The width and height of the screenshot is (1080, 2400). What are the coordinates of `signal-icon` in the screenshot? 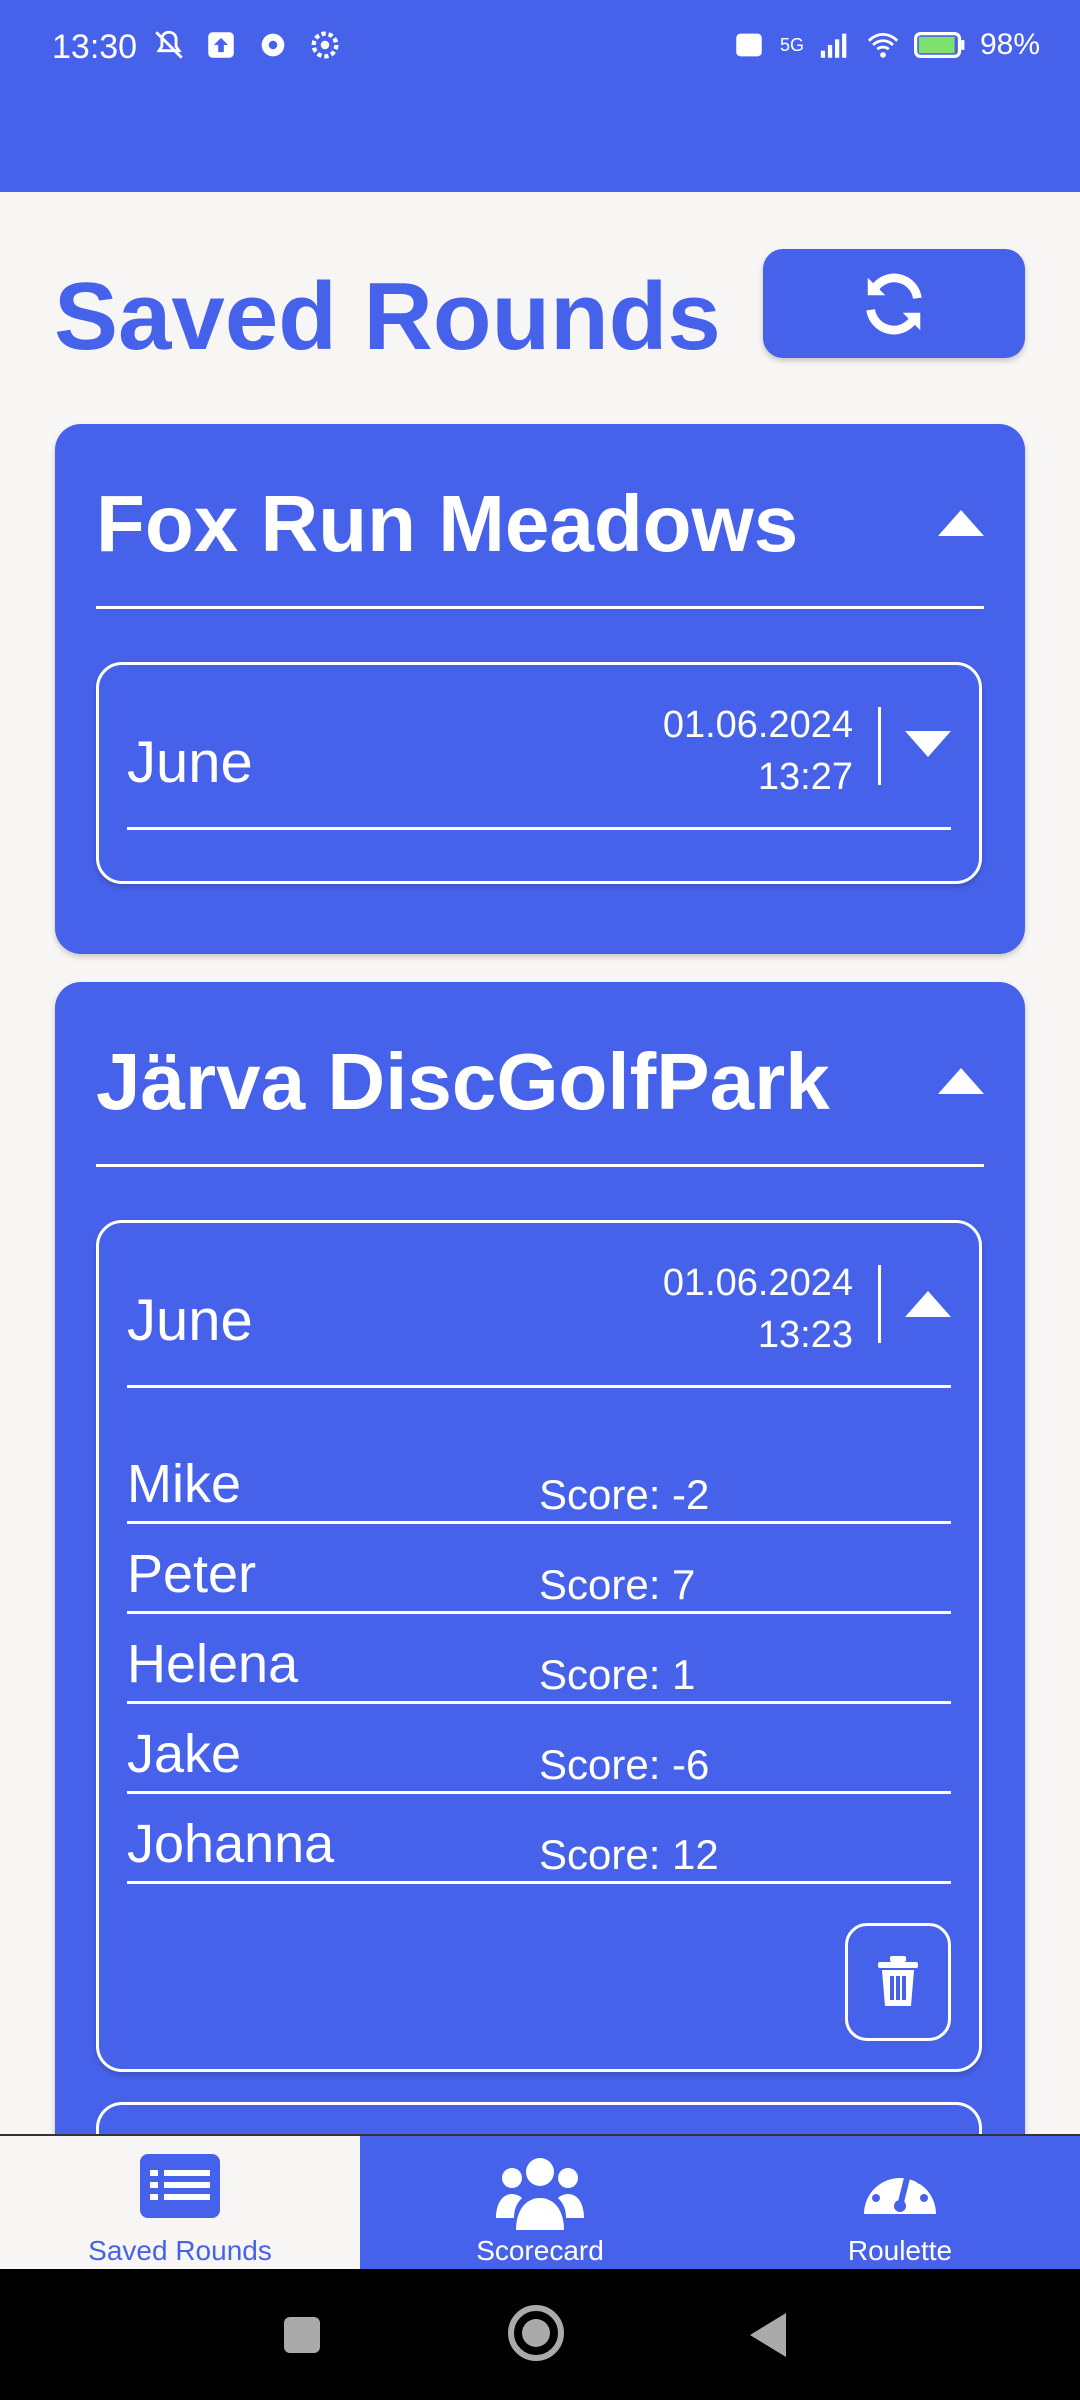 It's located at (833, 45).